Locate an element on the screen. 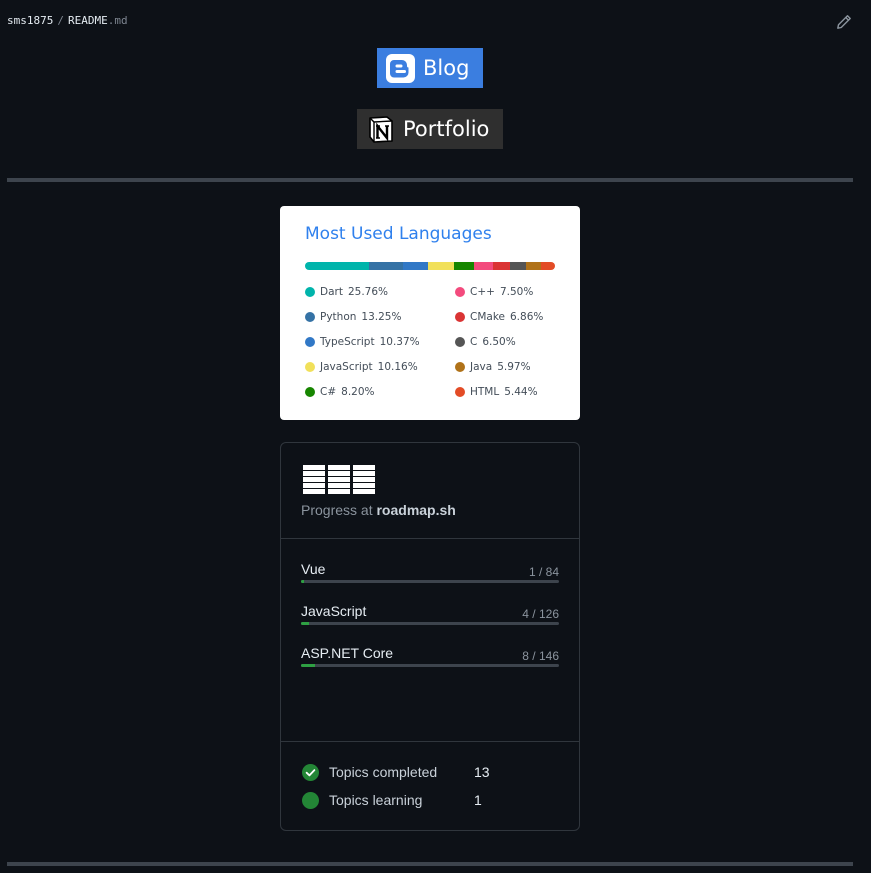 Image resolution: width=871 pixels, height=873 pixels. roadmap-name: JavaScript is located at coordinates (334, 611).